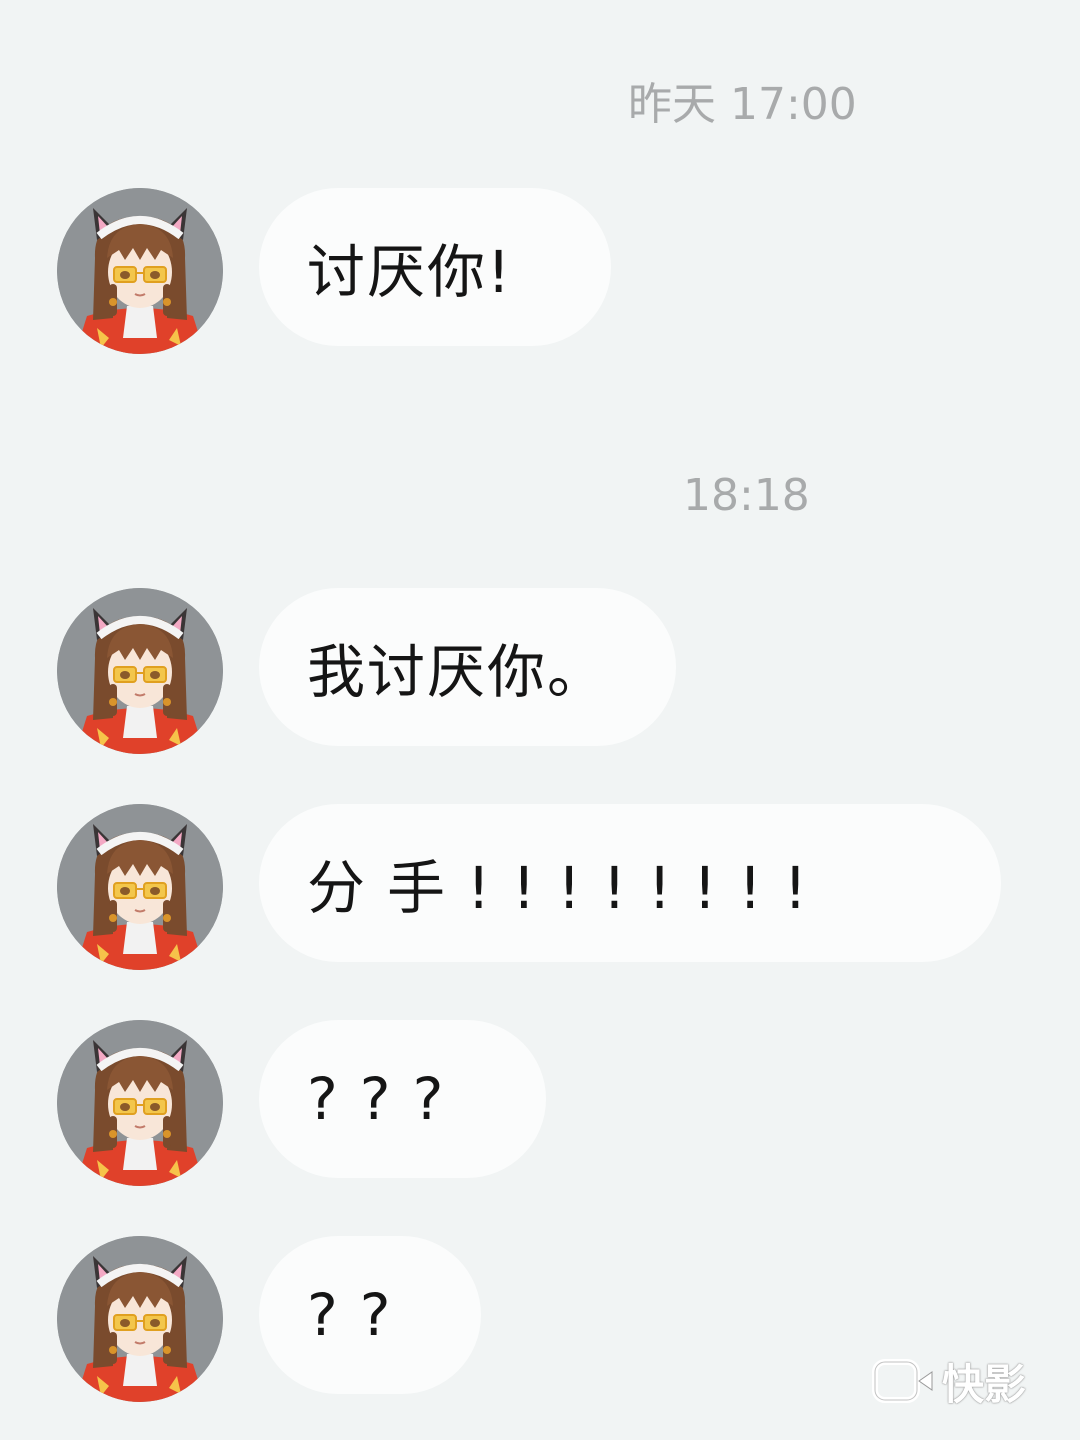 Image resolution: width=1080 pixels, height=1440 pixels. I want to click on message-bubble: 分手!!!!!!!!, so click(630, 883).